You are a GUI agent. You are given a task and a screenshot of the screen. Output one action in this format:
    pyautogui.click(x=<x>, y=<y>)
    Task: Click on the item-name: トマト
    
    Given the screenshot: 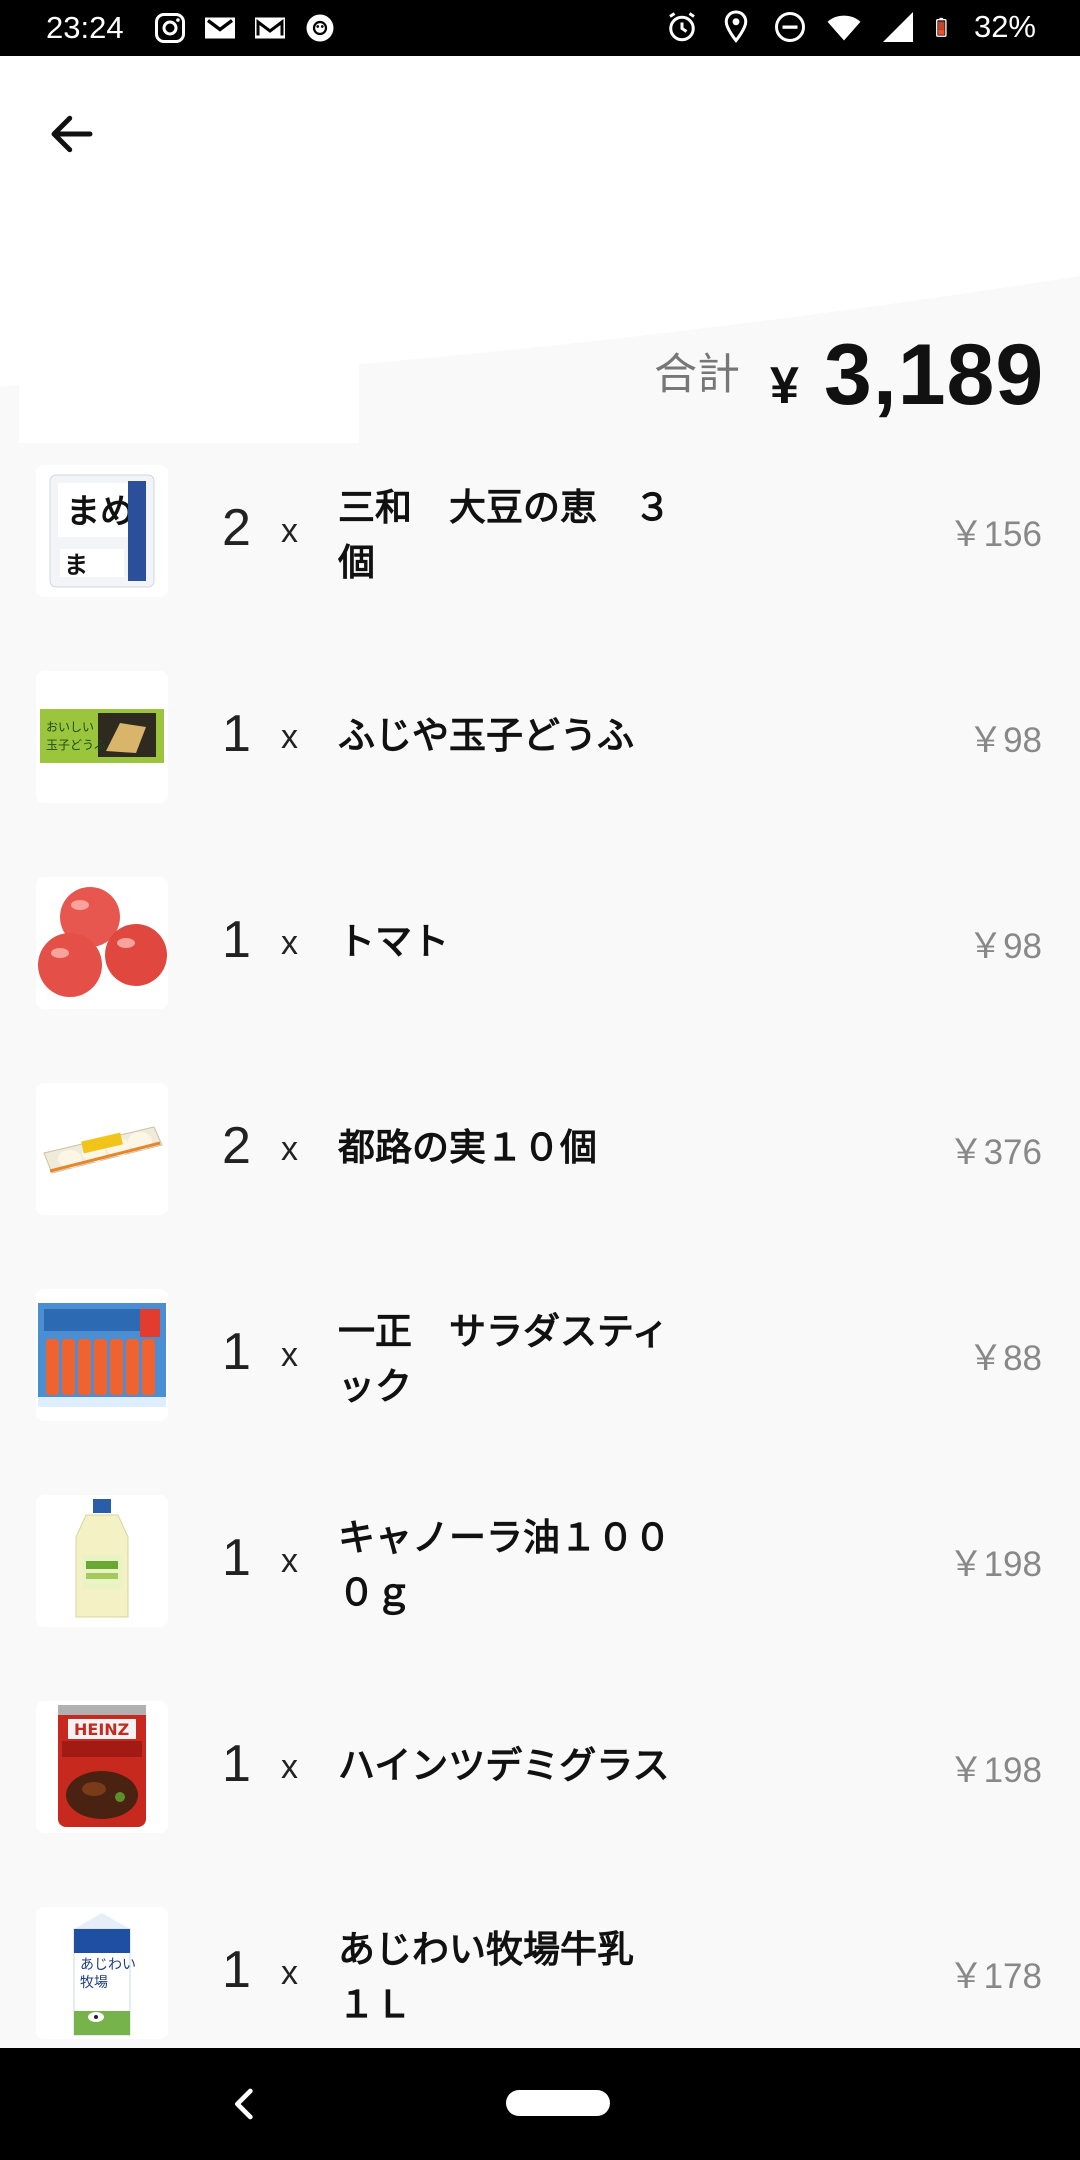 What is the action you would take?
    pyautogui.click(x=393, y=941)
    